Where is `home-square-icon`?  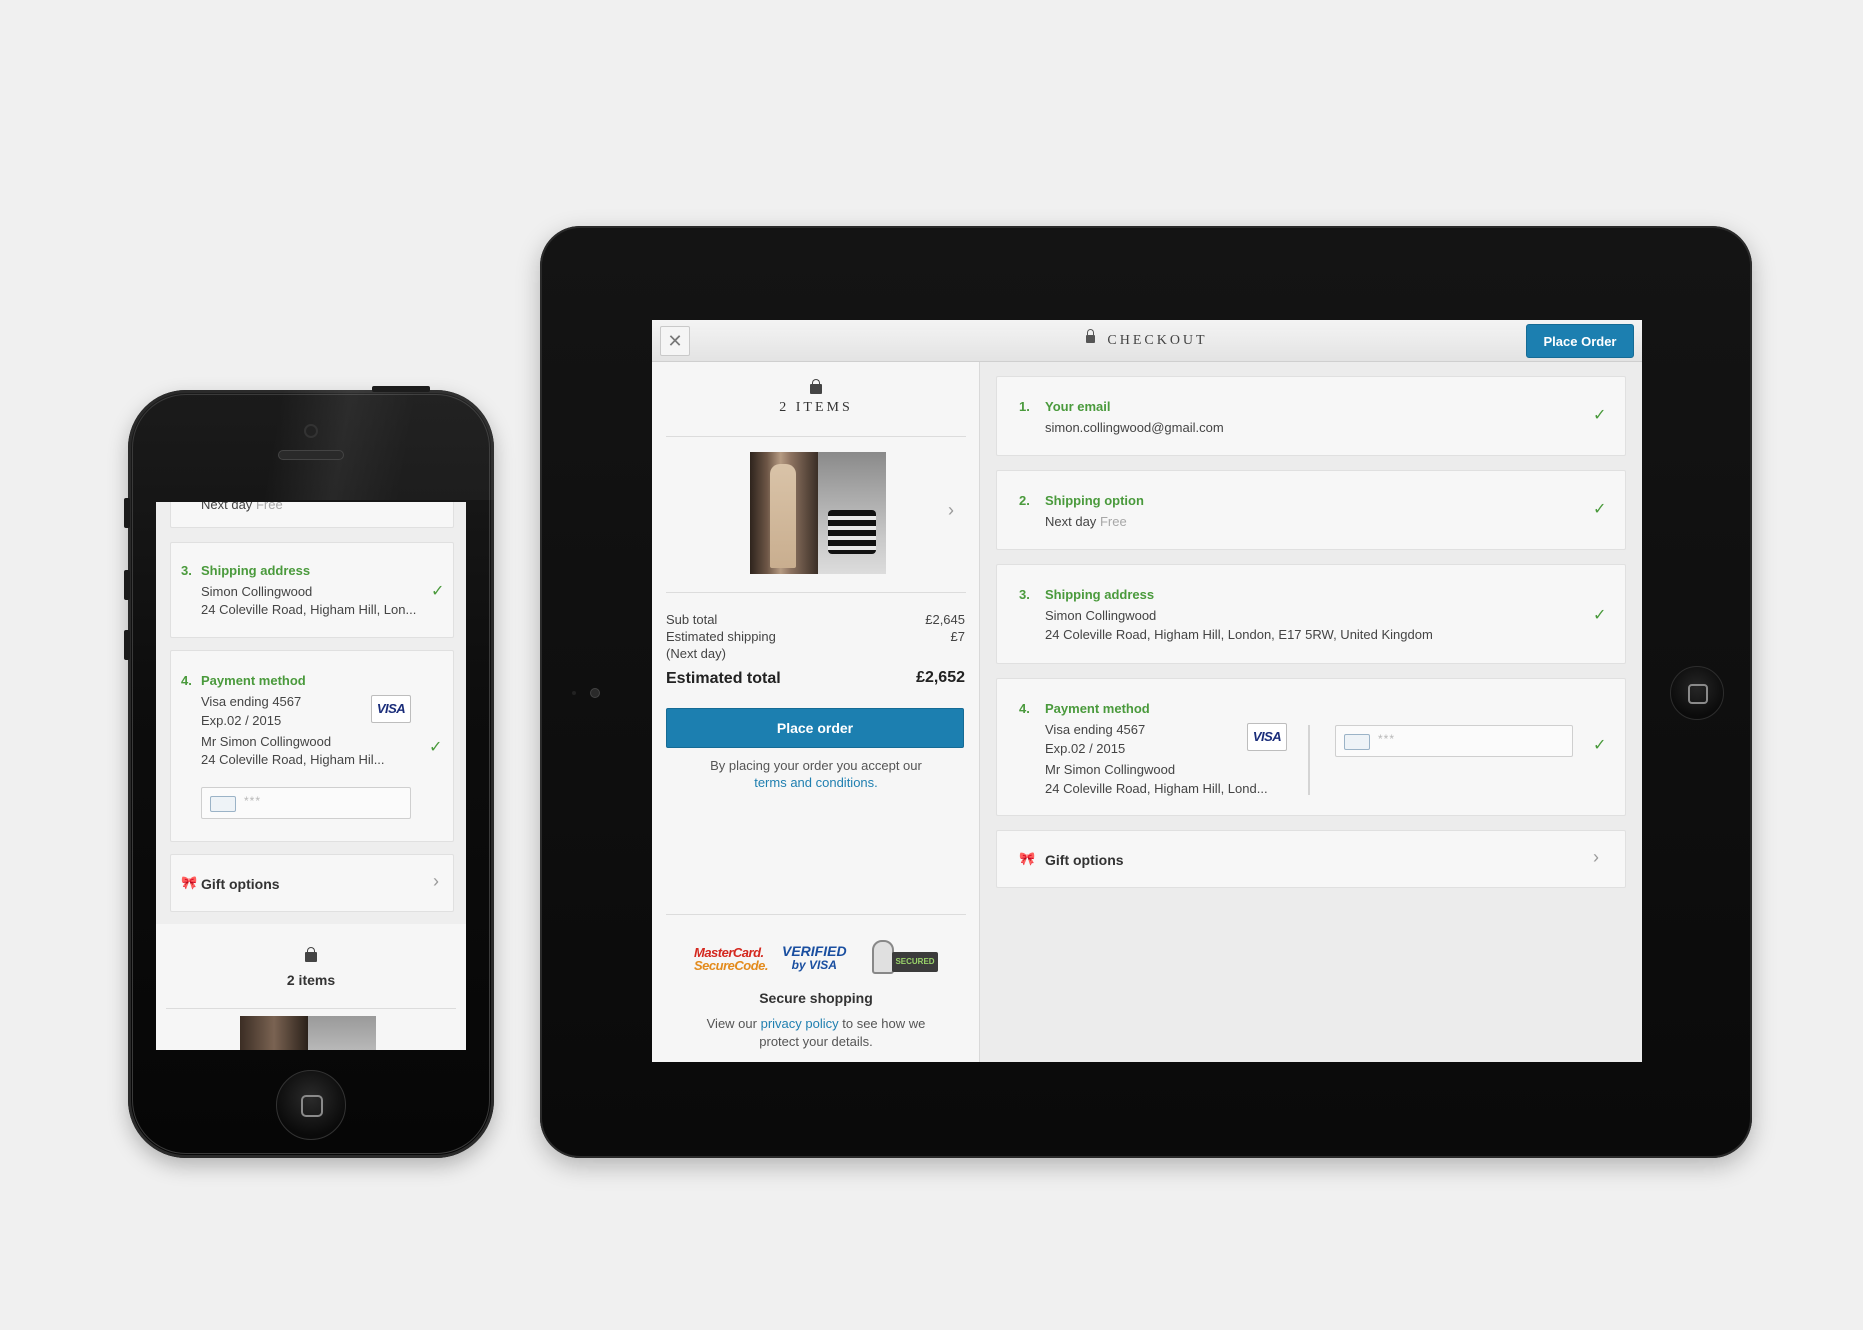
home-square-icon is located at coordinates (1698, 694).